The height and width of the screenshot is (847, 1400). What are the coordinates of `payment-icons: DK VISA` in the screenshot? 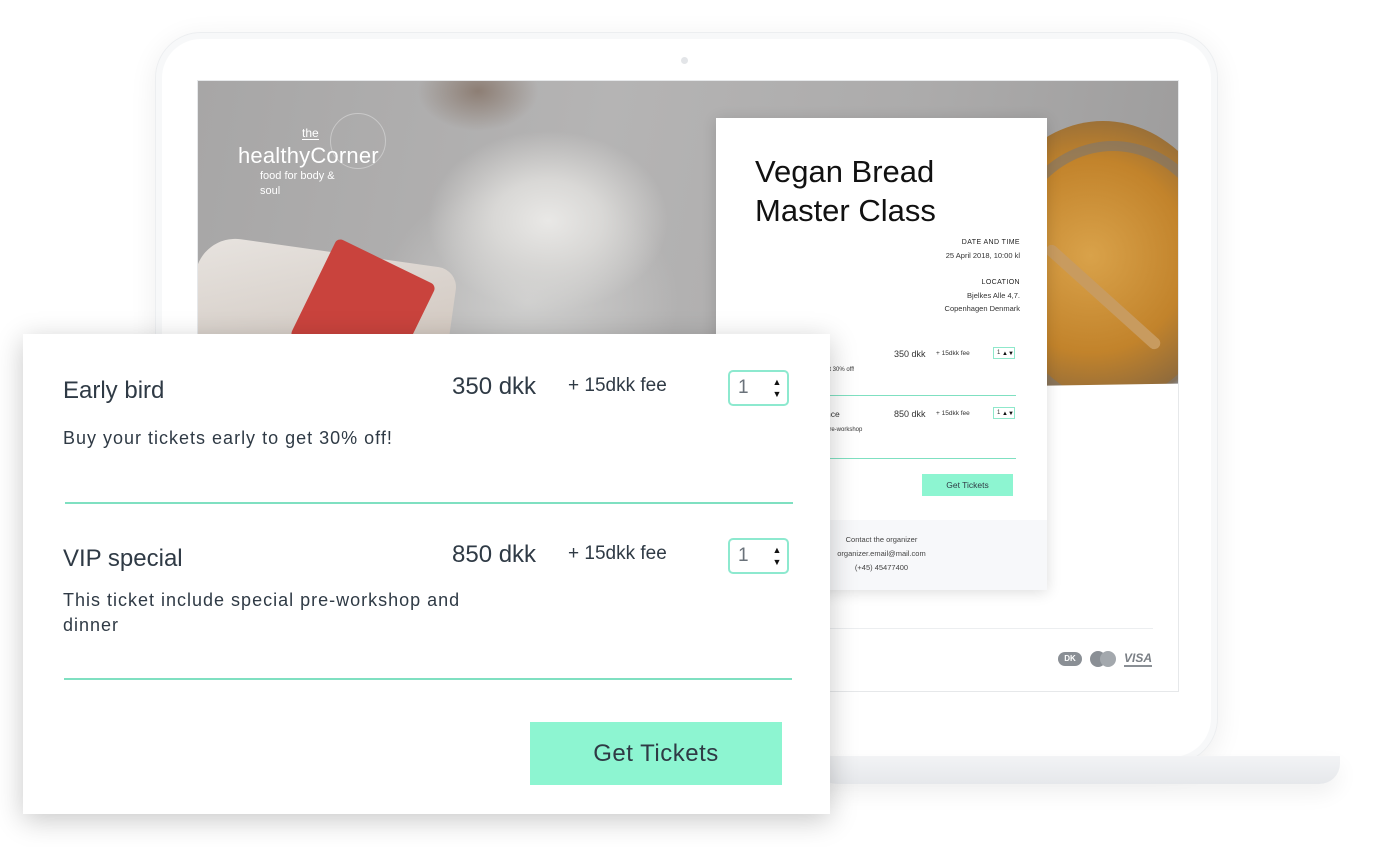 It's located at (1105, 659).